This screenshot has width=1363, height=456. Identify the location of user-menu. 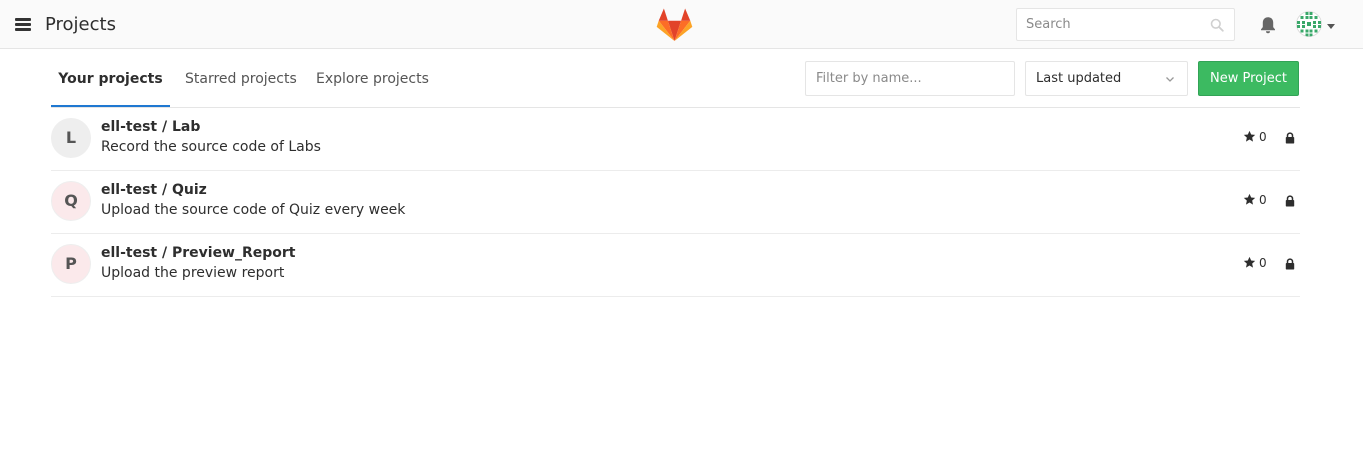
(1317, 25).